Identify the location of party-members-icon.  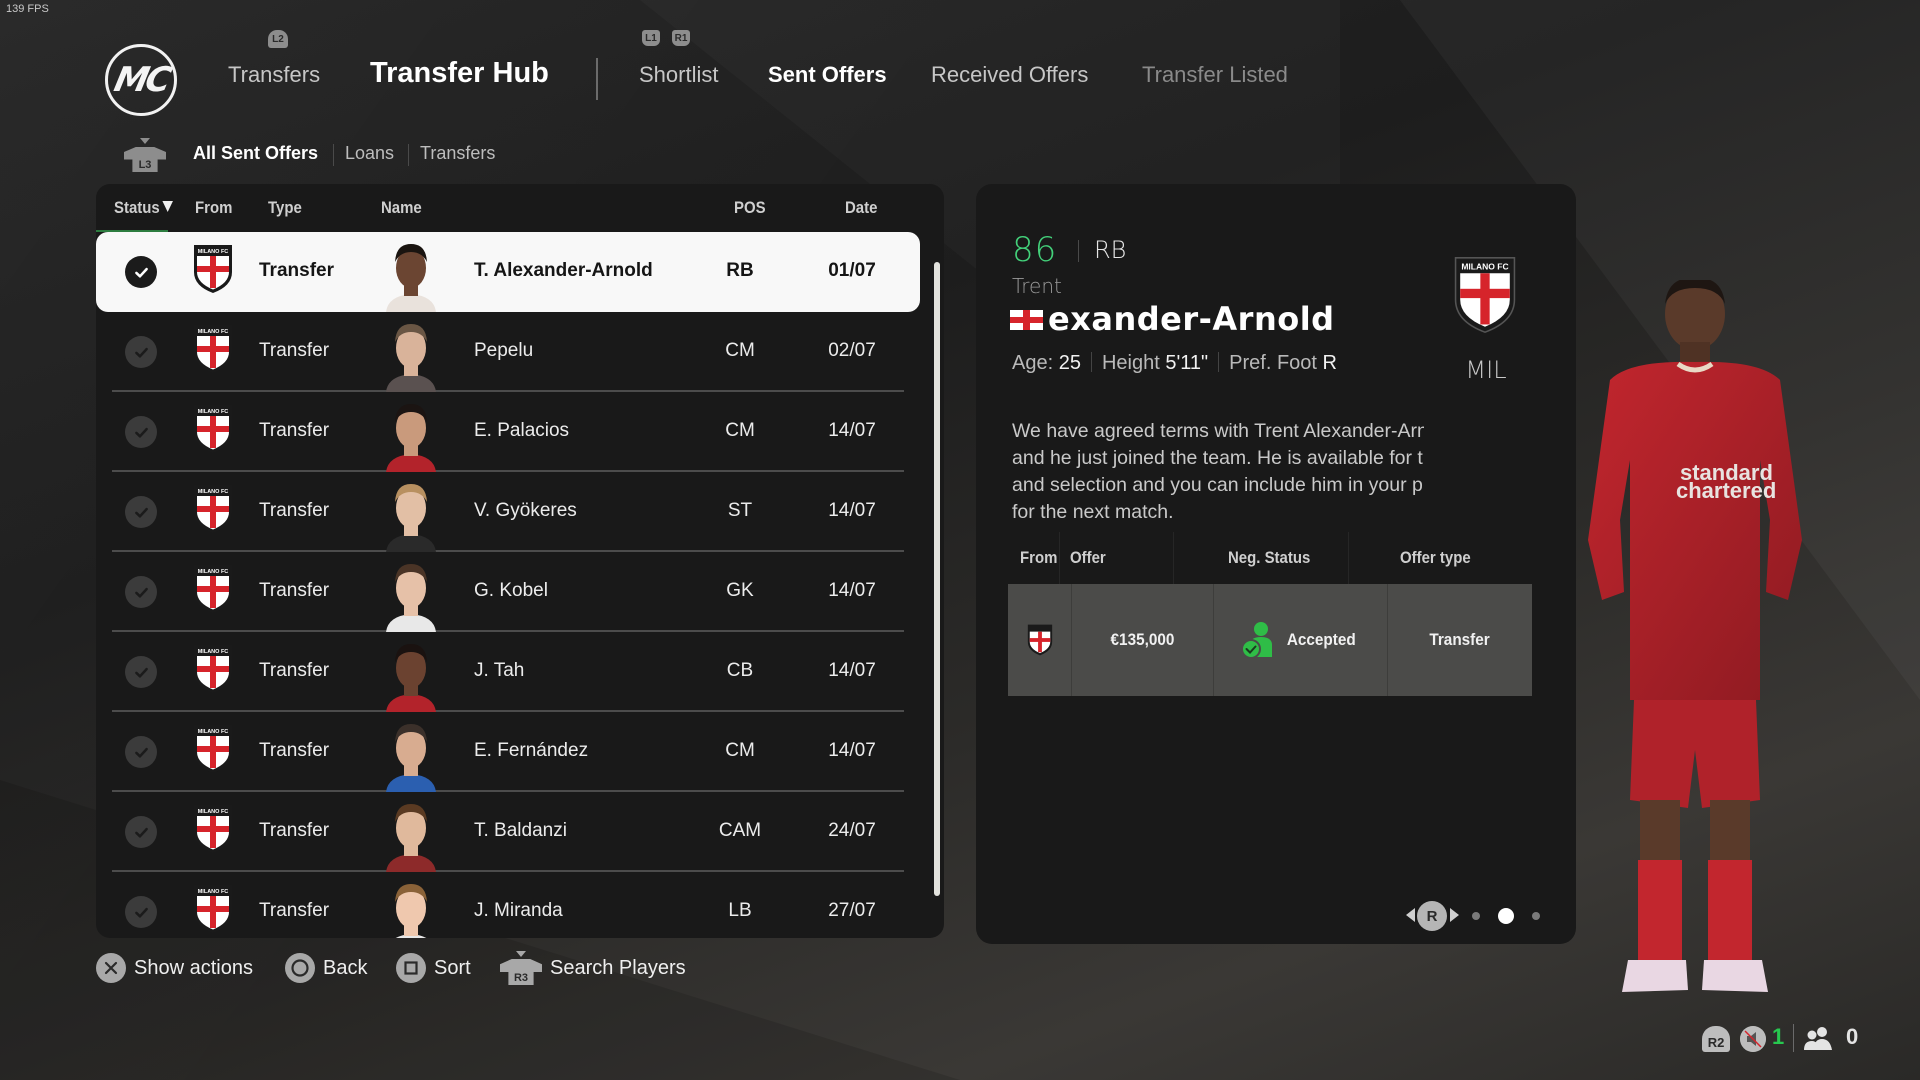
(1818, 1038).